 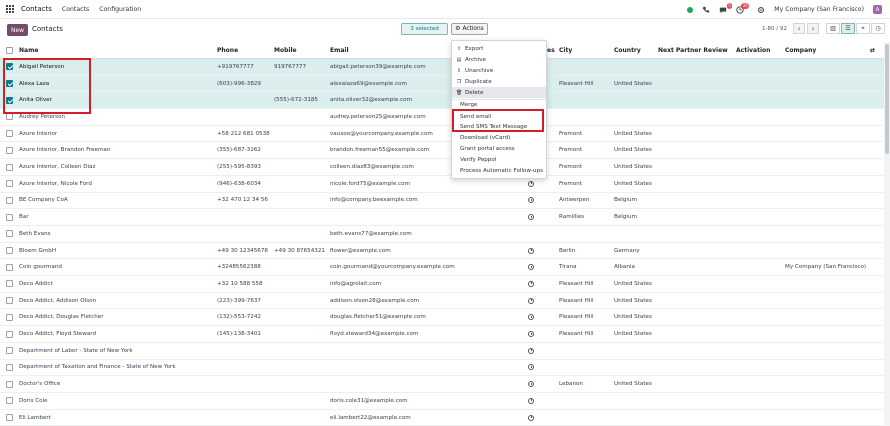 What do you see at coordinates (442, 217) in the screenshot?
I see `table-row: Bar Ramillies Belgium` at bounding box center [442, 217].